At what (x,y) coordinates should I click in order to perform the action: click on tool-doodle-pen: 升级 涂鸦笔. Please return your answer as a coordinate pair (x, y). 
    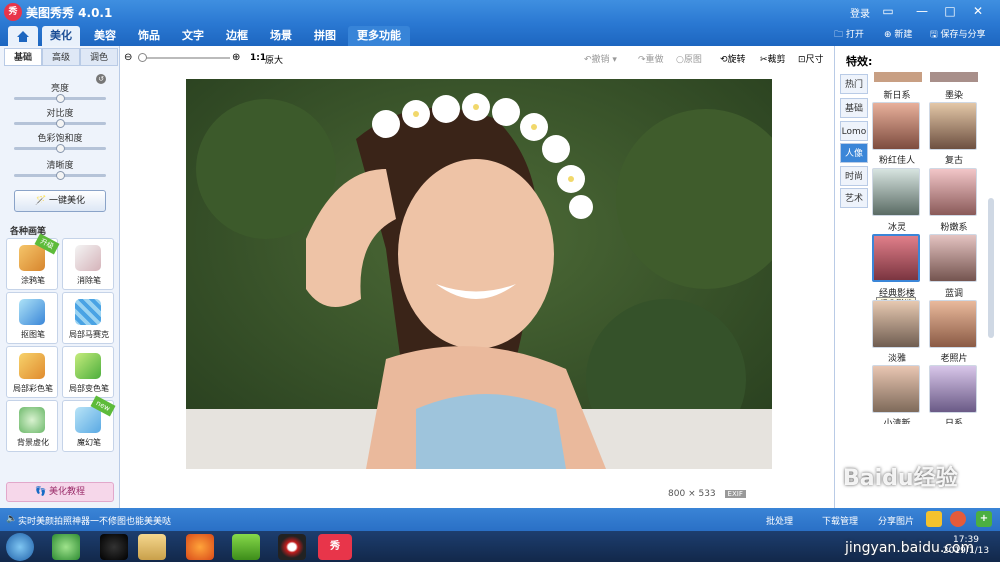
    Looking at the image, I should click on (33, 261).